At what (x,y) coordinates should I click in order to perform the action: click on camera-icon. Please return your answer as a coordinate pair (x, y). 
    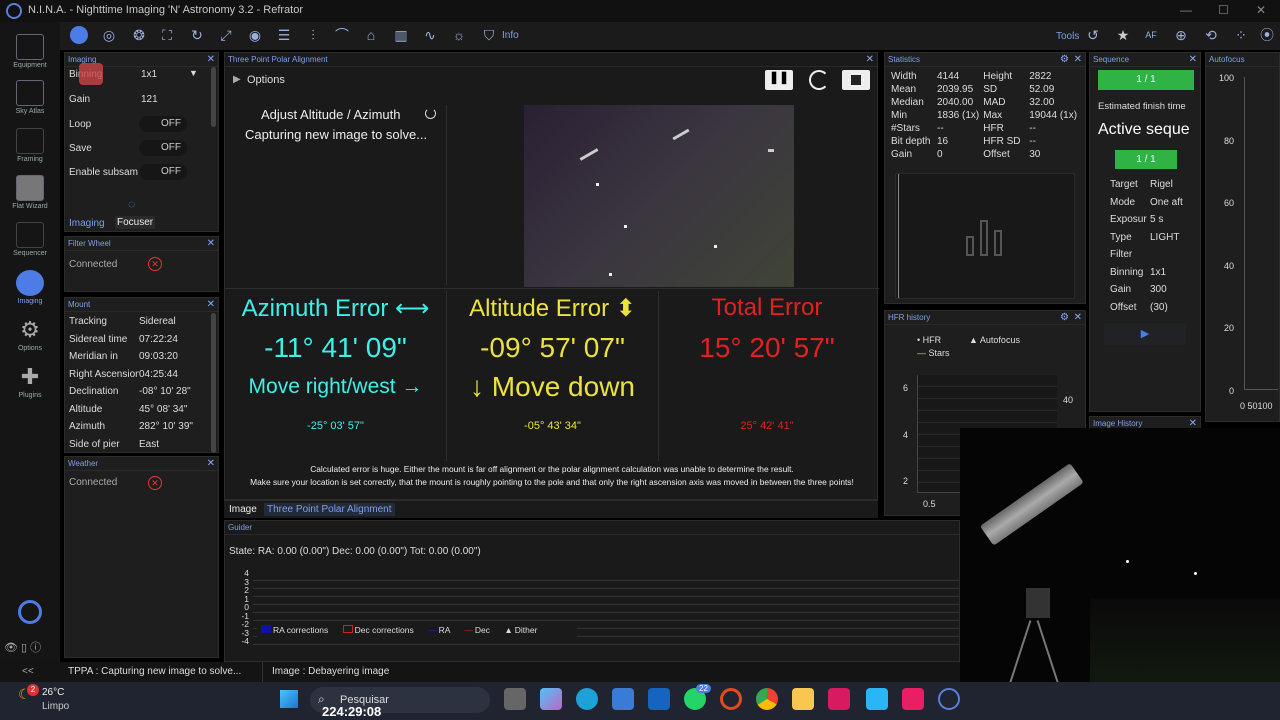
    Looking at the image, I should click on (79, 35).